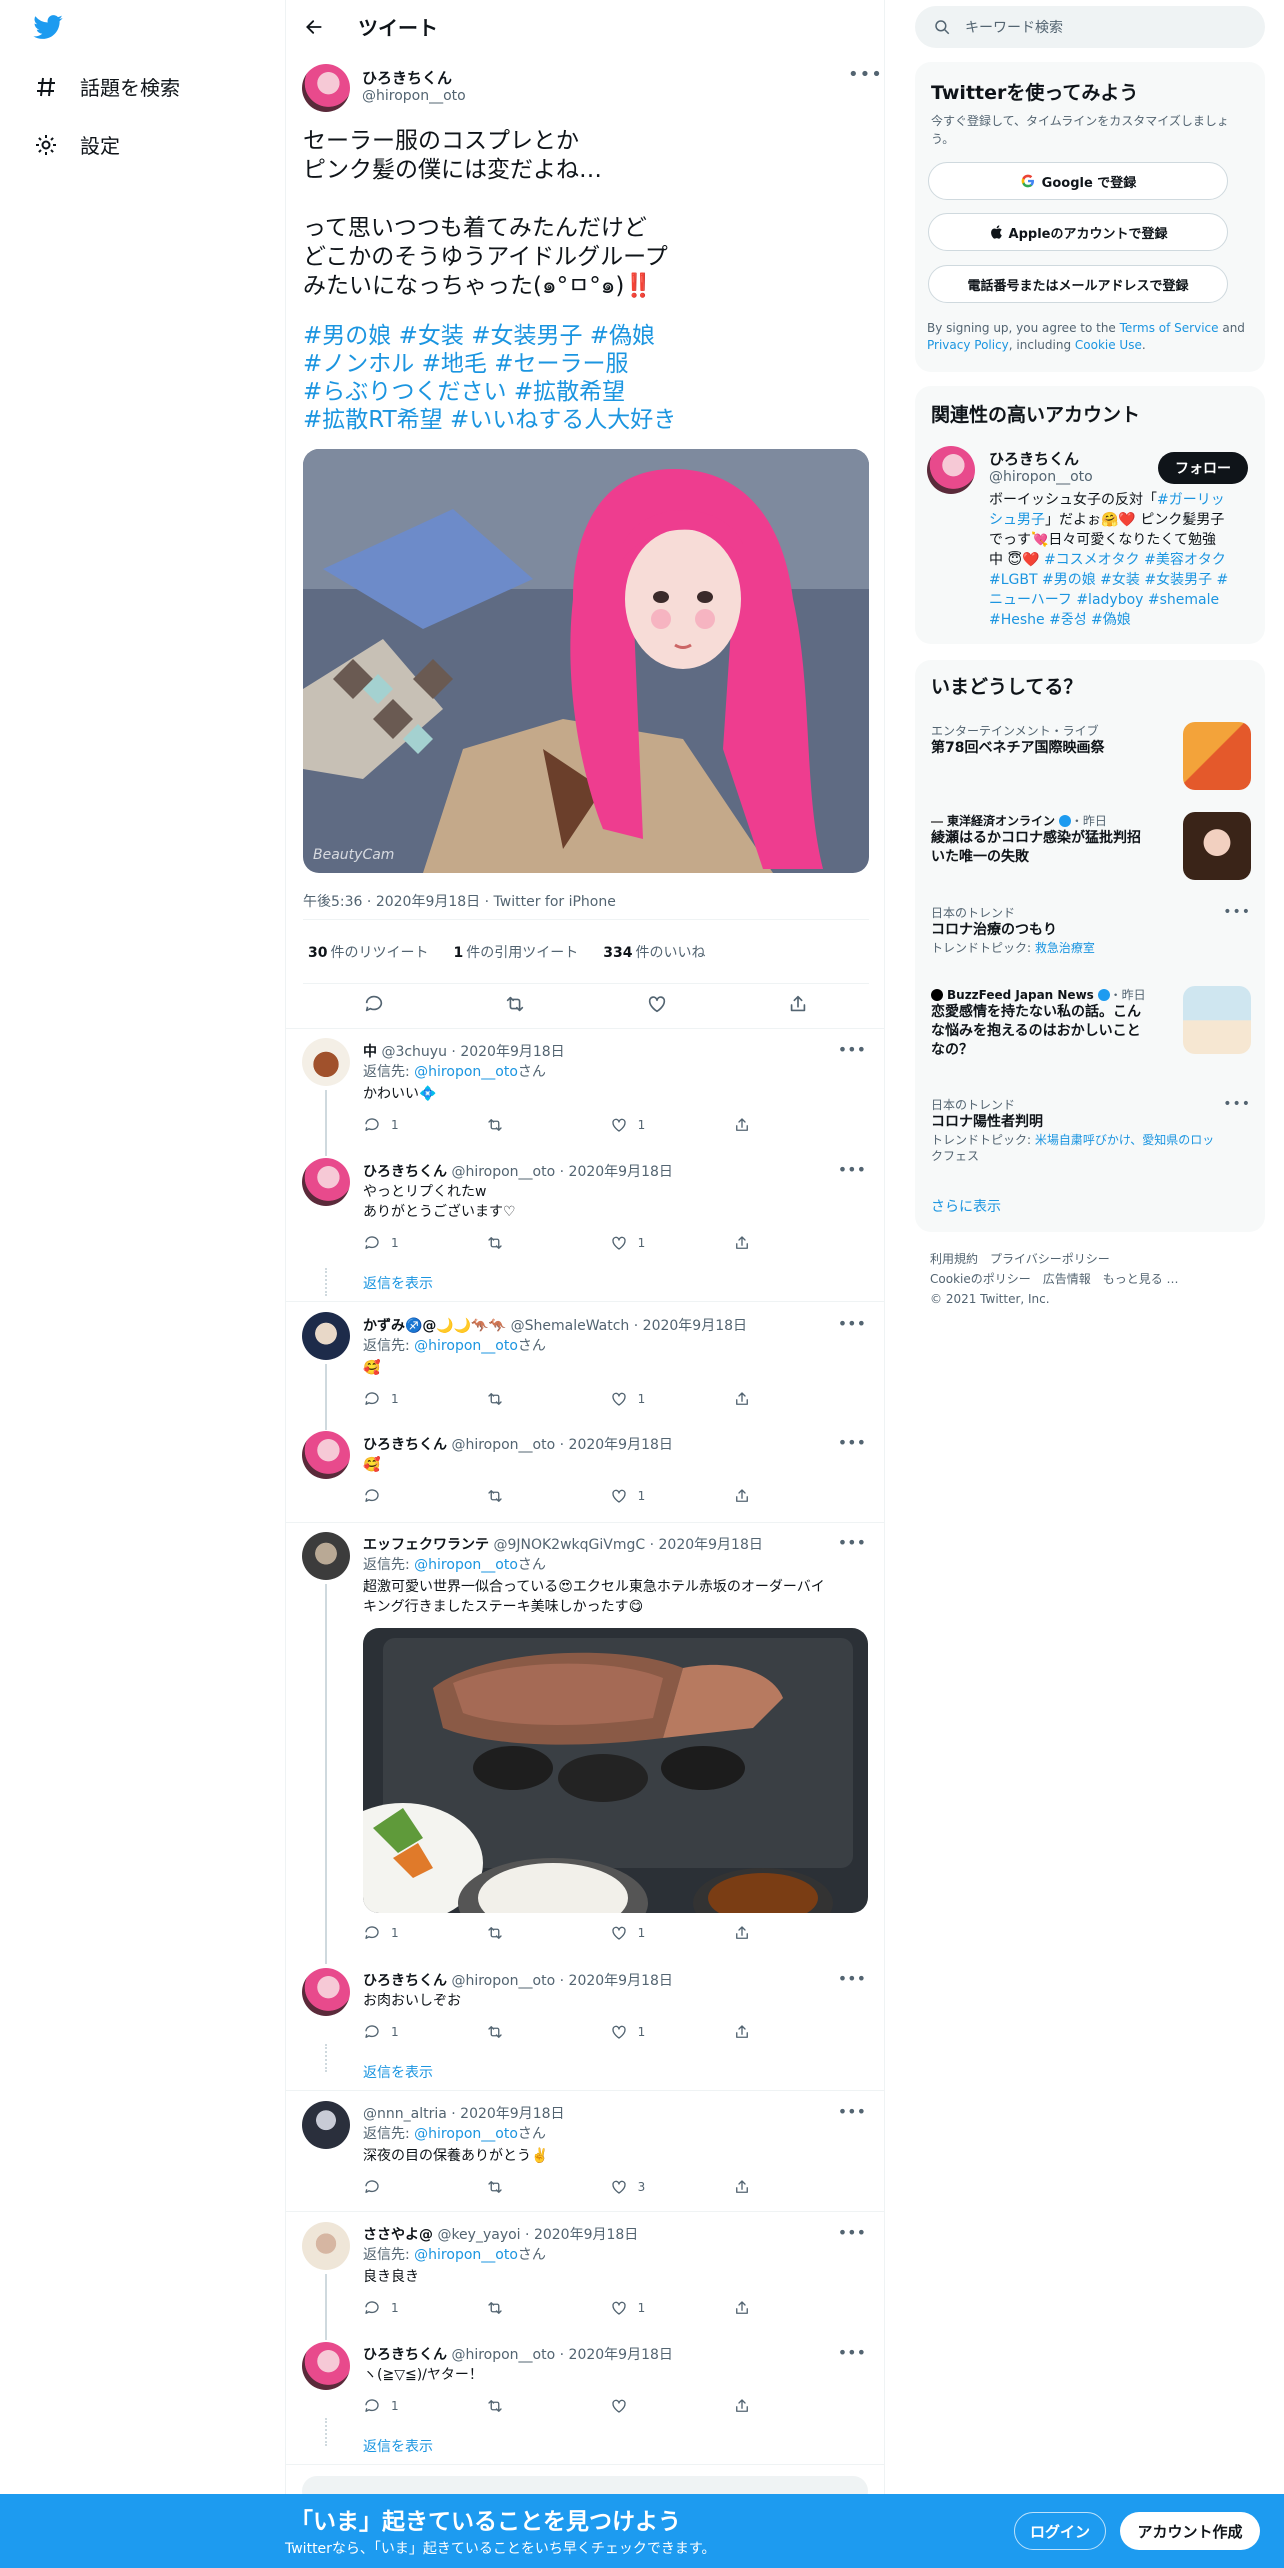  Describe the element at coordinates (526, 336) in the screenshot. I see `hashtag-link: #女装男子` at that location.